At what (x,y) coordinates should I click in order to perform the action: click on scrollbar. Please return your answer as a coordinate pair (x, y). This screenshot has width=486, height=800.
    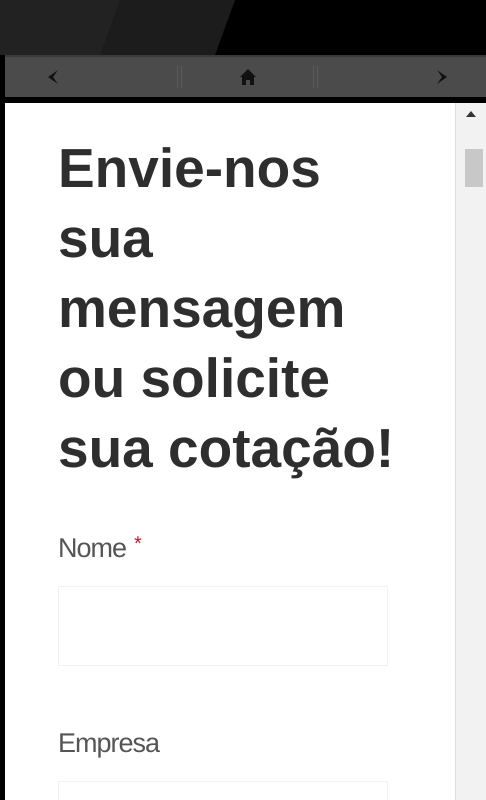
    Looking at the image, I should click on (470, 451).